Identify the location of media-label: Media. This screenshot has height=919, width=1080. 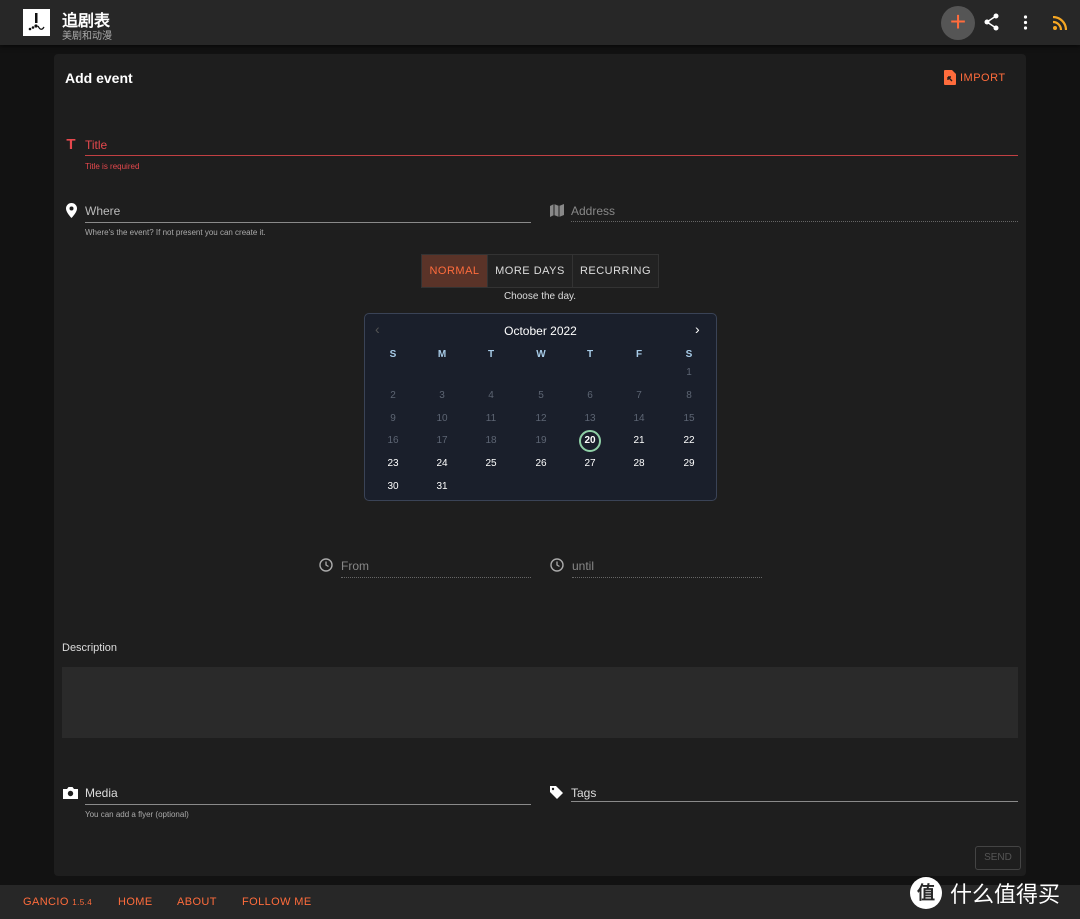
(101, 793).